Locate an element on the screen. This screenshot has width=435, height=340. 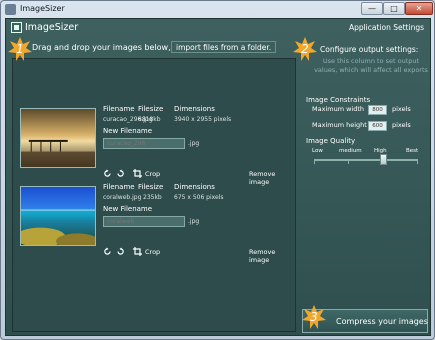
imagesizer-logo-icon is located at coordinates (16, 27).